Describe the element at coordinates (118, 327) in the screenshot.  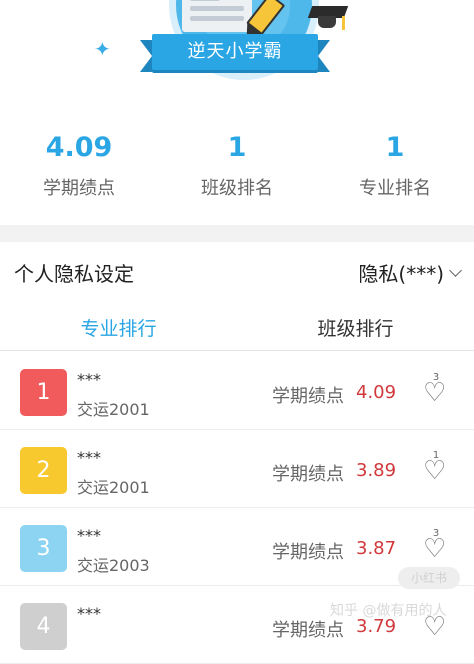
I see `tab-major-ranking: 专业排行` at that location.